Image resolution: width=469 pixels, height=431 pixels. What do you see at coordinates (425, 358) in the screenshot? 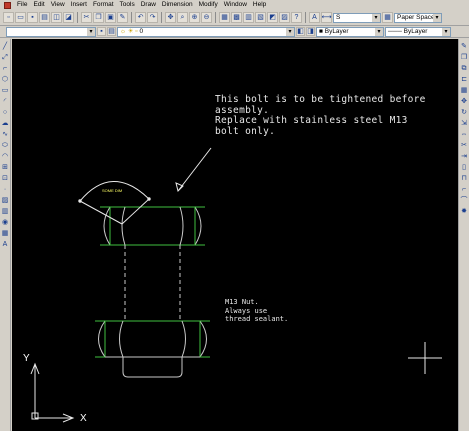
I see `crosshair-cursor` at bounding box center [425, 358].